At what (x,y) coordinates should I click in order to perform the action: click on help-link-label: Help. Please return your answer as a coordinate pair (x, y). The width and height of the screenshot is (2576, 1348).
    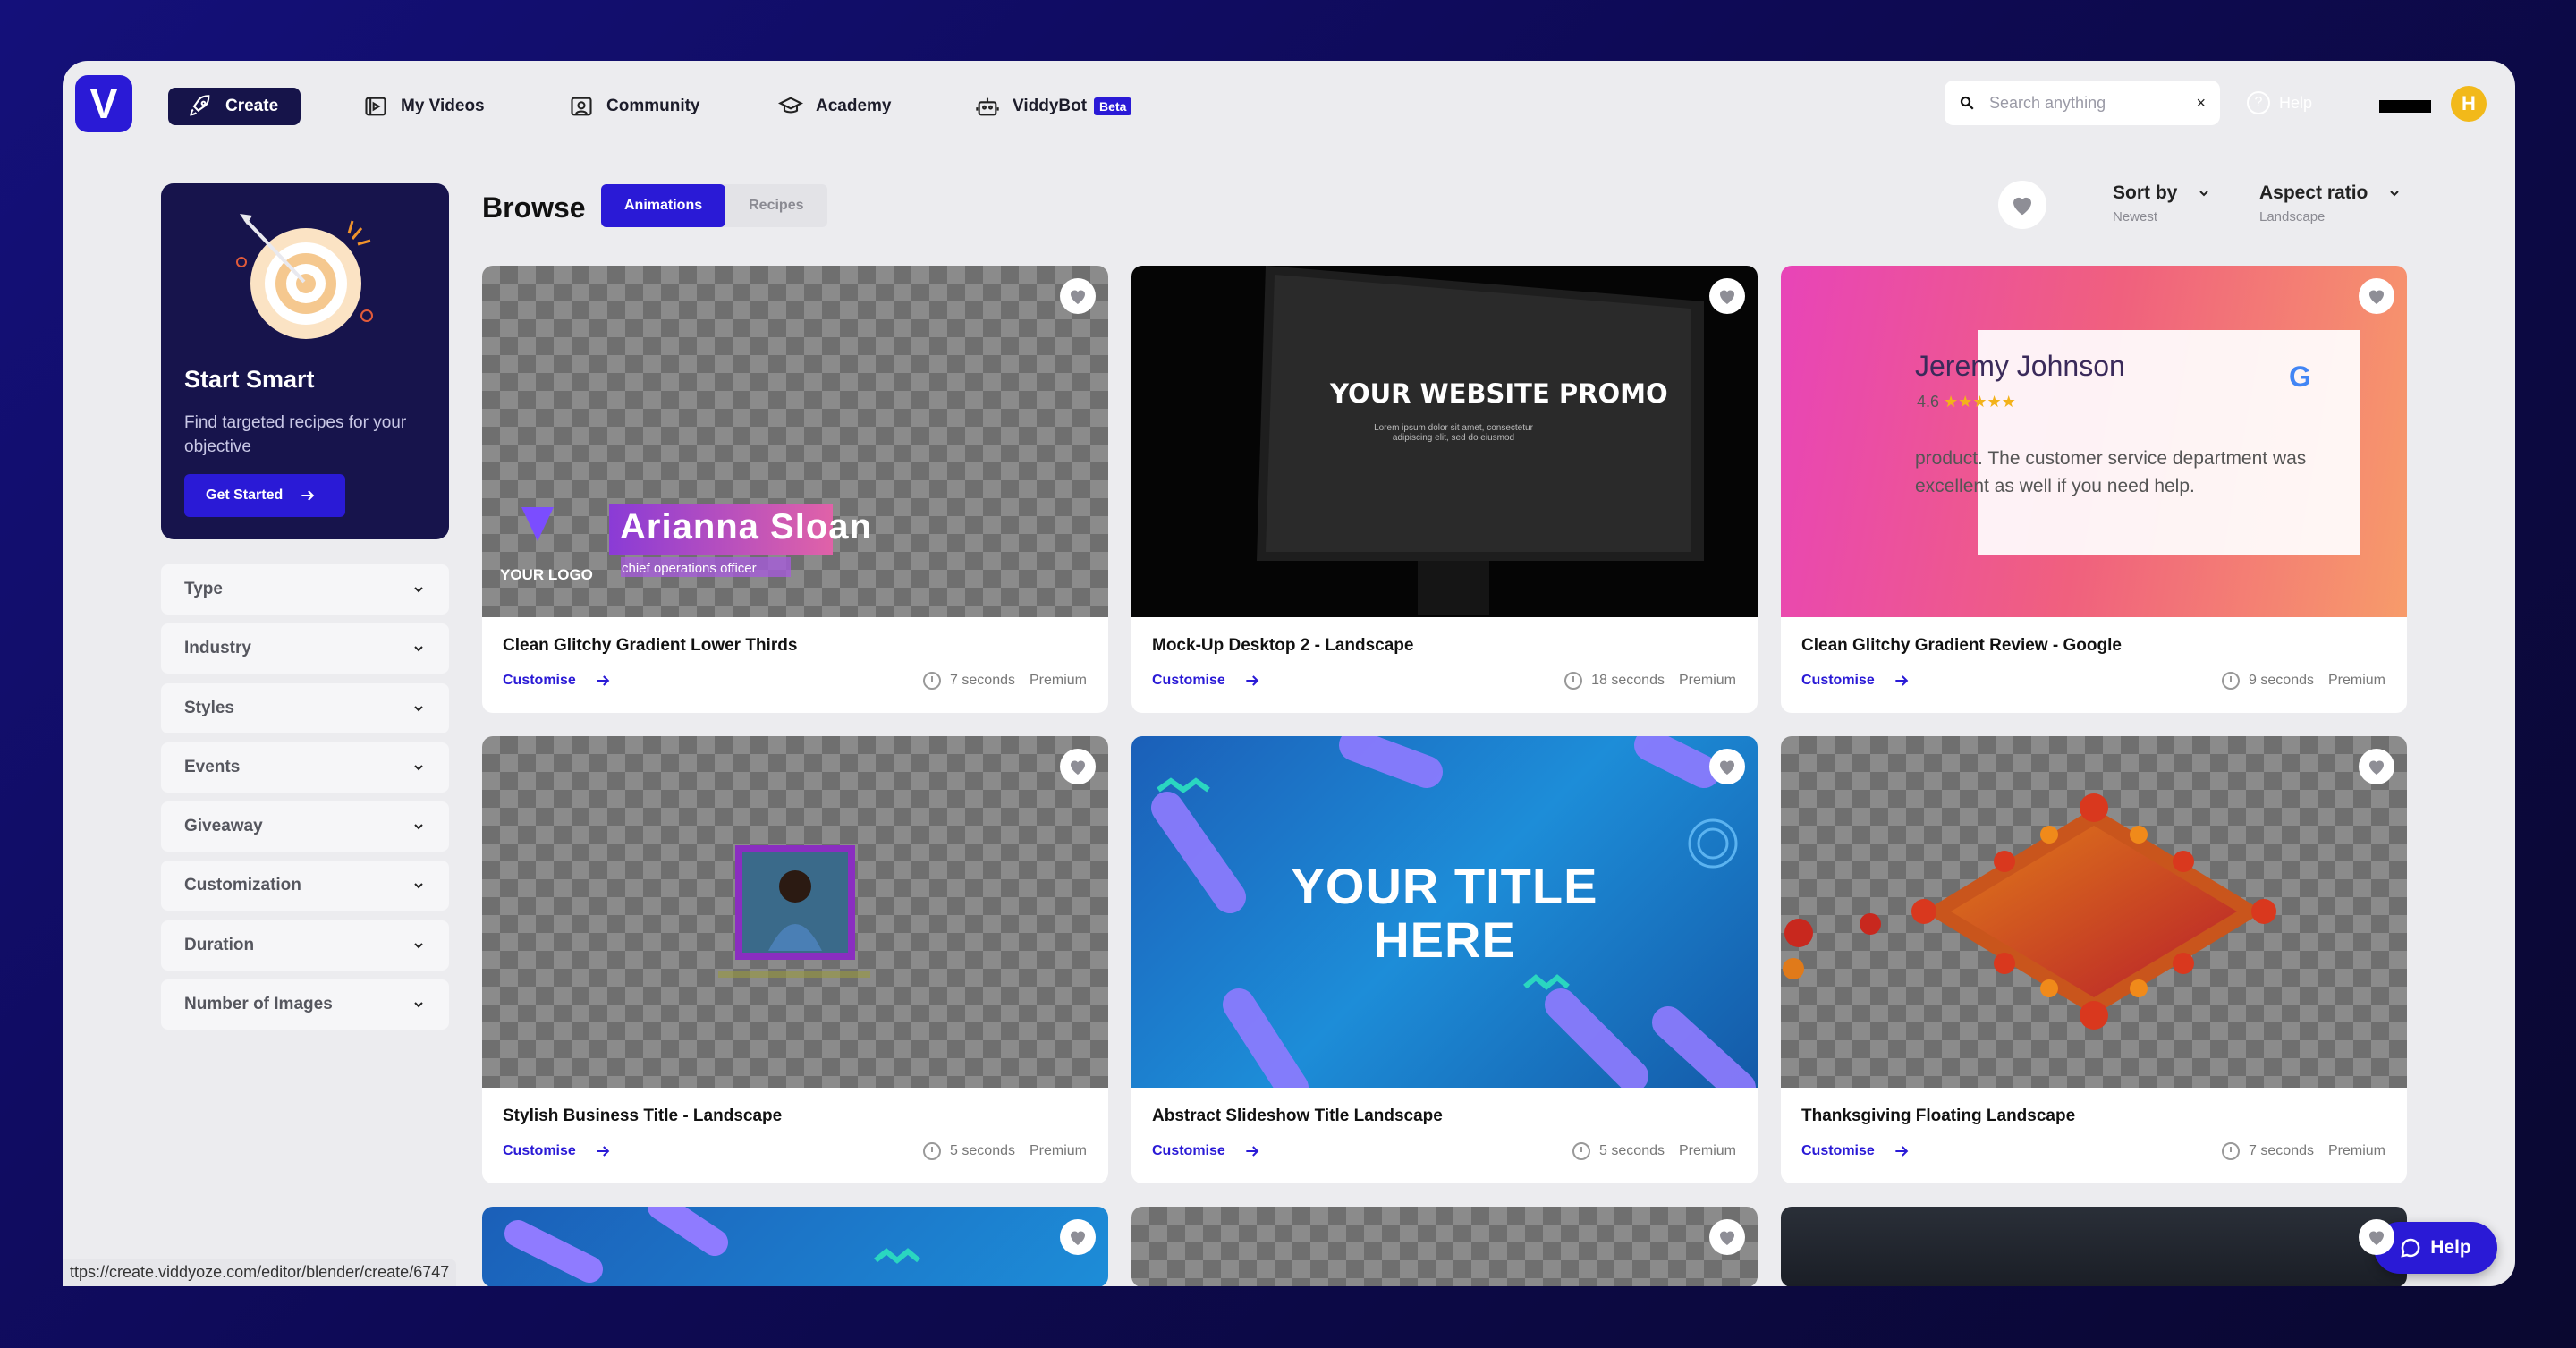
    Looking at the image, I should click on (2296, 102).